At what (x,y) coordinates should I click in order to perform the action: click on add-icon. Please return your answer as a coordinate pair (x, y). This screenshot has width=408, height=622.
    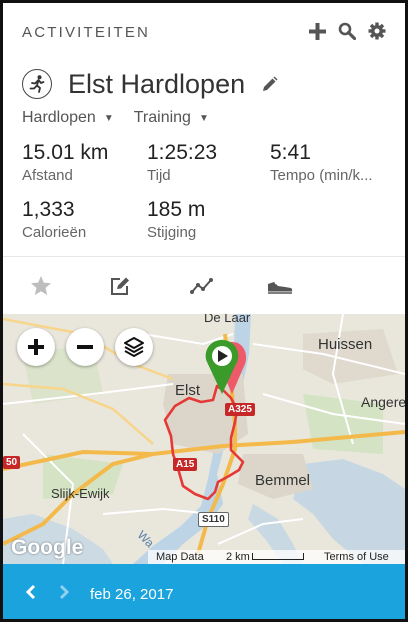
    Looking at the image, I should click on (317, 31).